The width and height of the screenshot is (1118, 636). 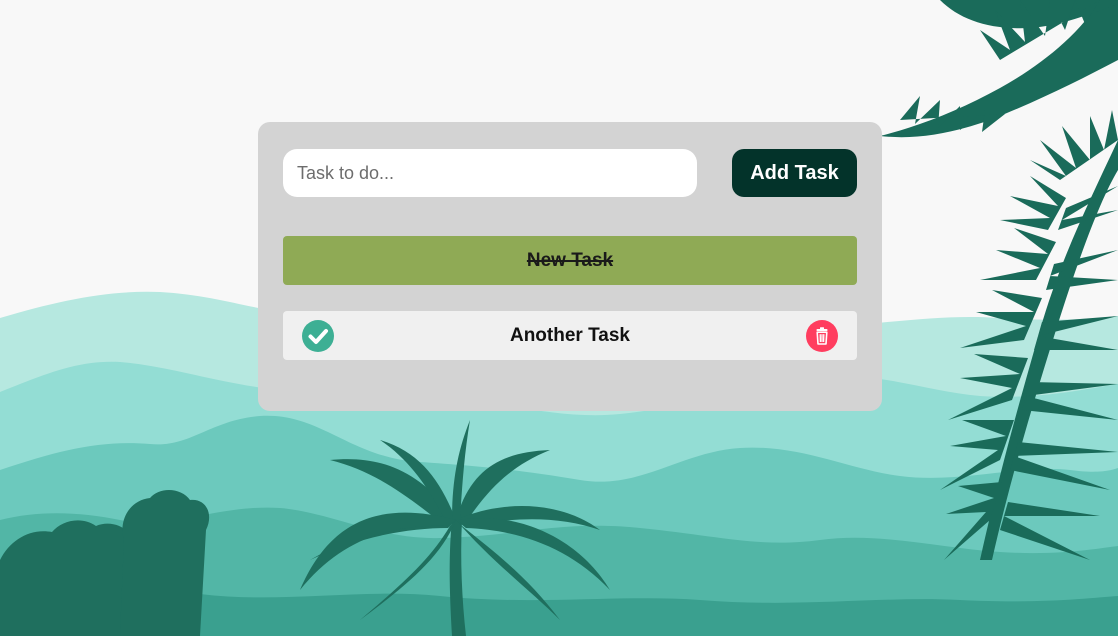 I want to click on task-label: Another Task, so click(x=569, y=335).